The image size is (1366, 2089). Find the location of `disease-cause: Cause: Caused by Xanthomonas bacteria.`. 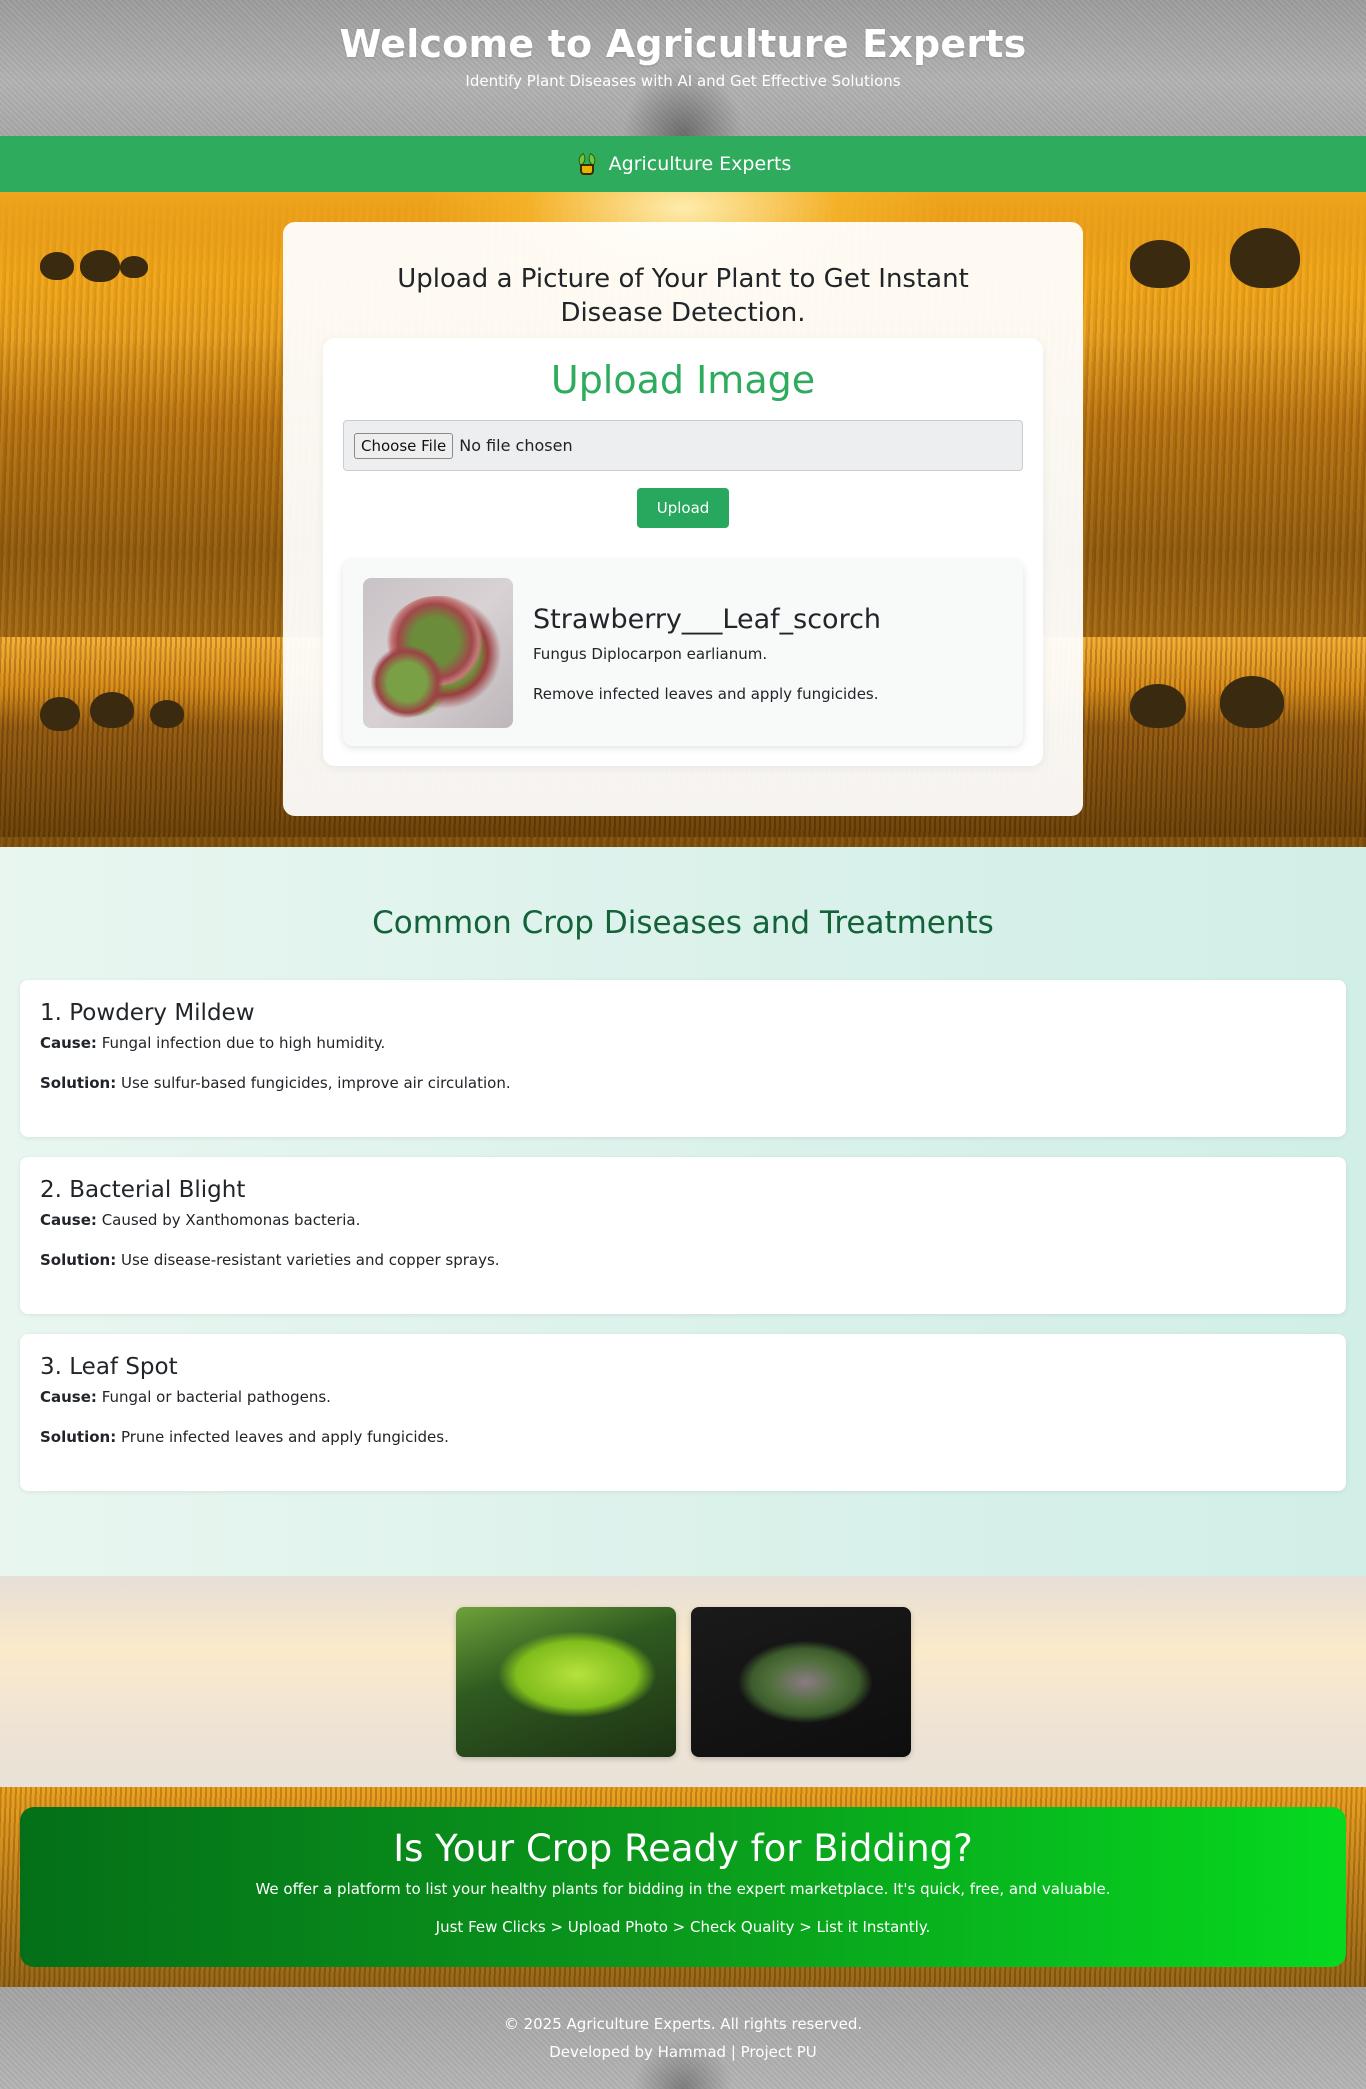

disease-cause: Cause: Caused by Xanthomonas bacteria. is located at coordinates (683, 1220).